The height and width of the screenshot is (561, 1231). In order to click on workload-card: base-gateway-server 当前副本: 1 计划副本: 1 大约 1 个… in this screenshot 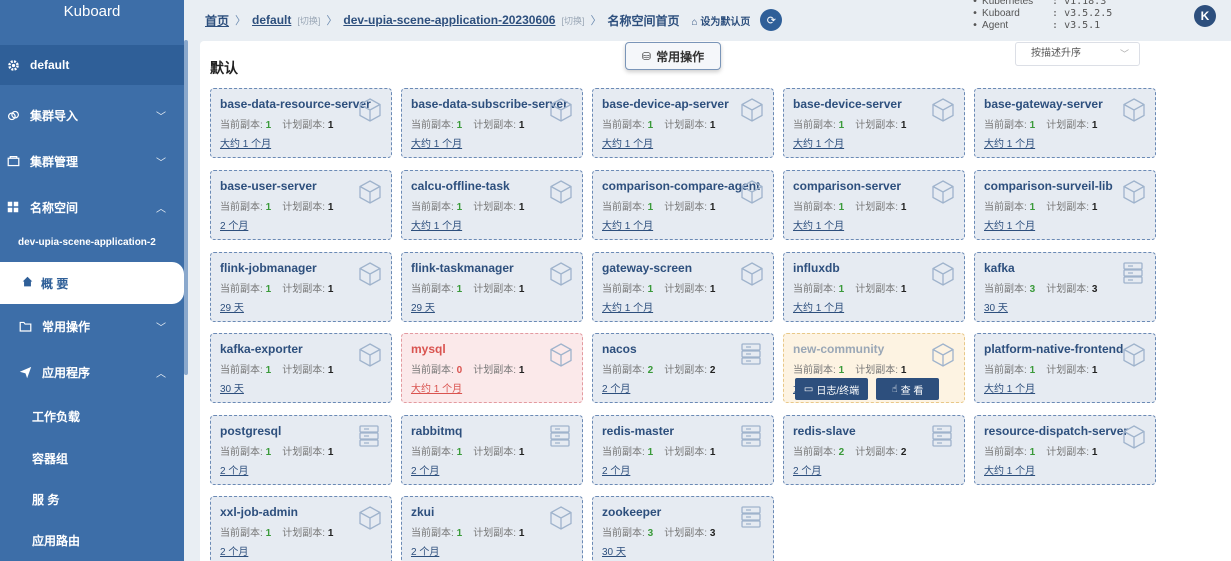, I will do `click(1065, 123)`.